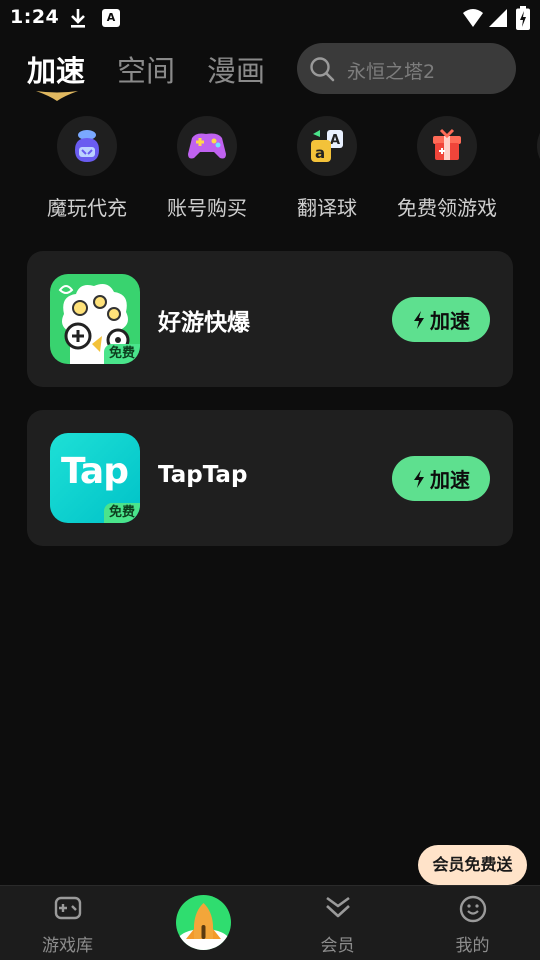  I want to click on taptap-logo-text: Tap, so click(95, 471).